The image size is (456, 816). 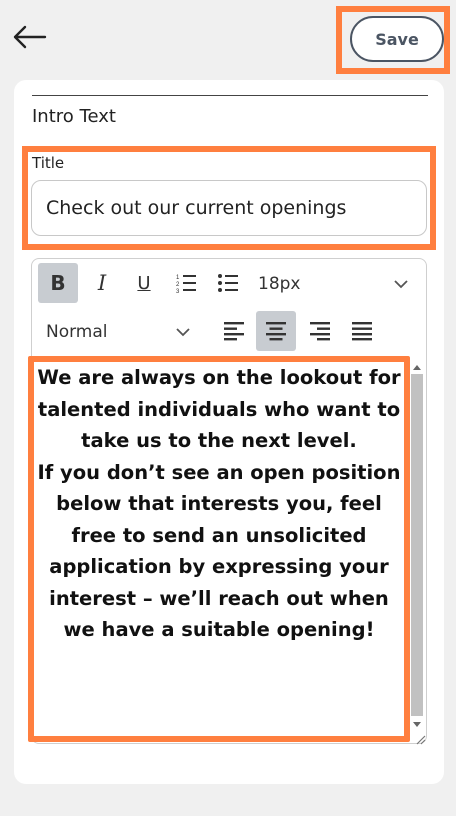 I want to click on italic-button: I, so click(x=102, y=283).